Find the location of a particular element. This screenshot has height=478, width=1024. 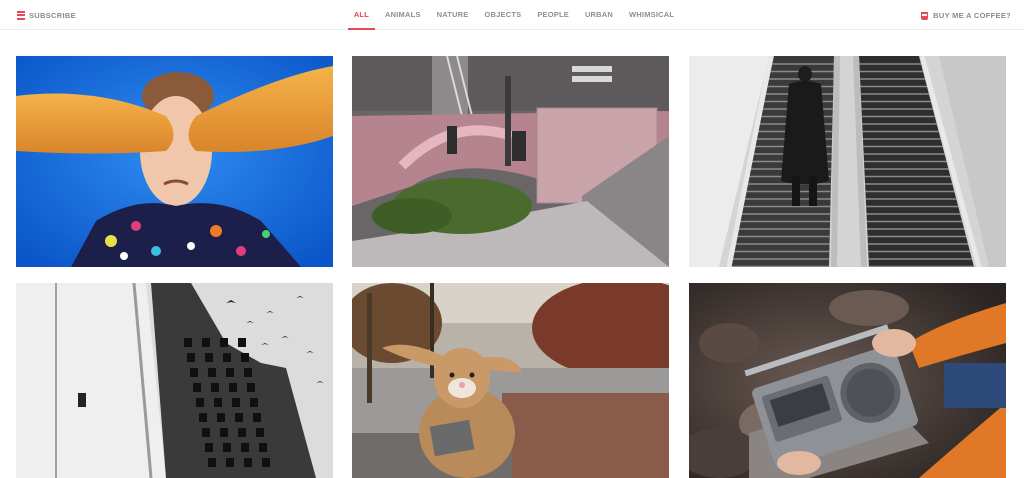

coffee-cup-icon is located at coordinates (925, 15).